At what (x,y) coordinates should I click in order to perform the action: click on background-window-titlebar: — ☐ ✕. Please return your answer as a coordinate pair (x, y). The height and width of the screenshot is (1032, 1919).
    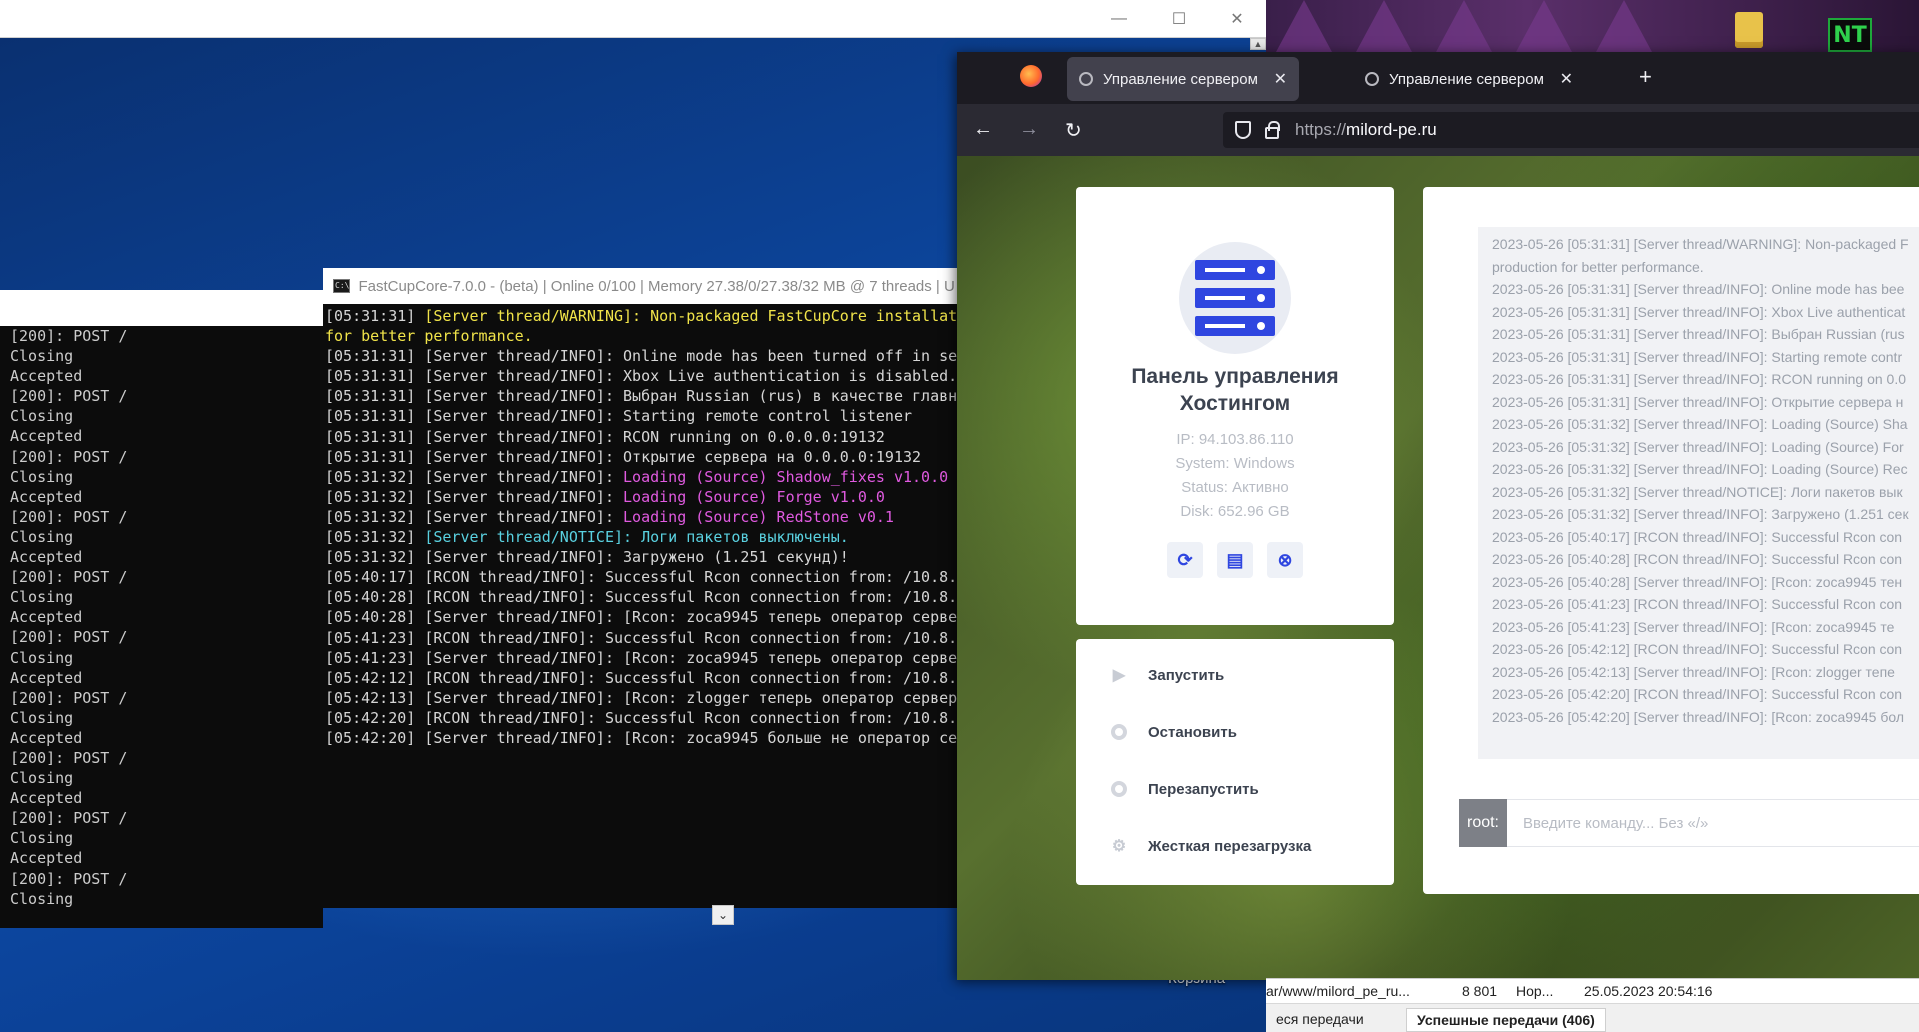
    Looking at the image, I should click on (633, 19).